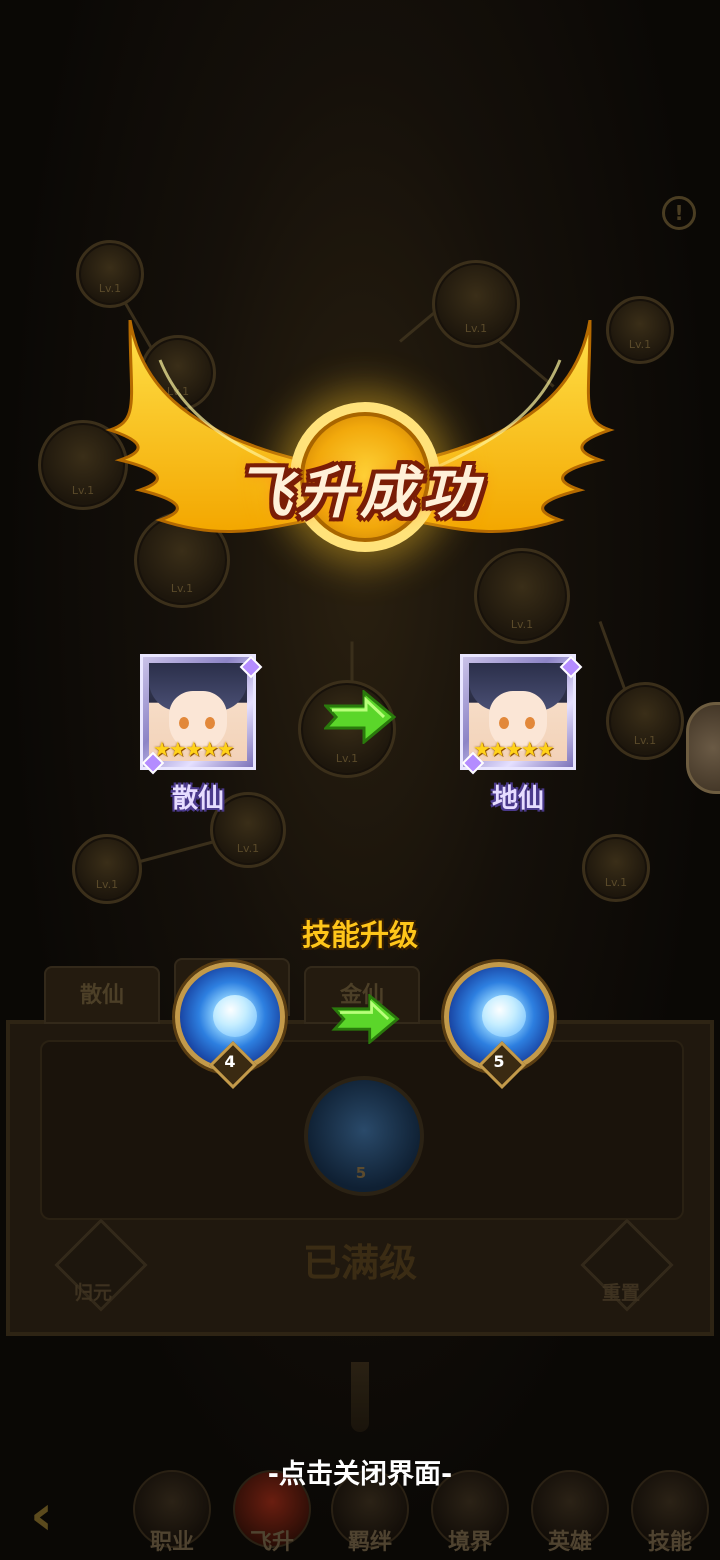 Image resolution: width=720 pixels, height=1560 pixels. Describe the element at coordinates (361, 1173) in the screenshot. I see `panel-skill-level: 5` at that location.